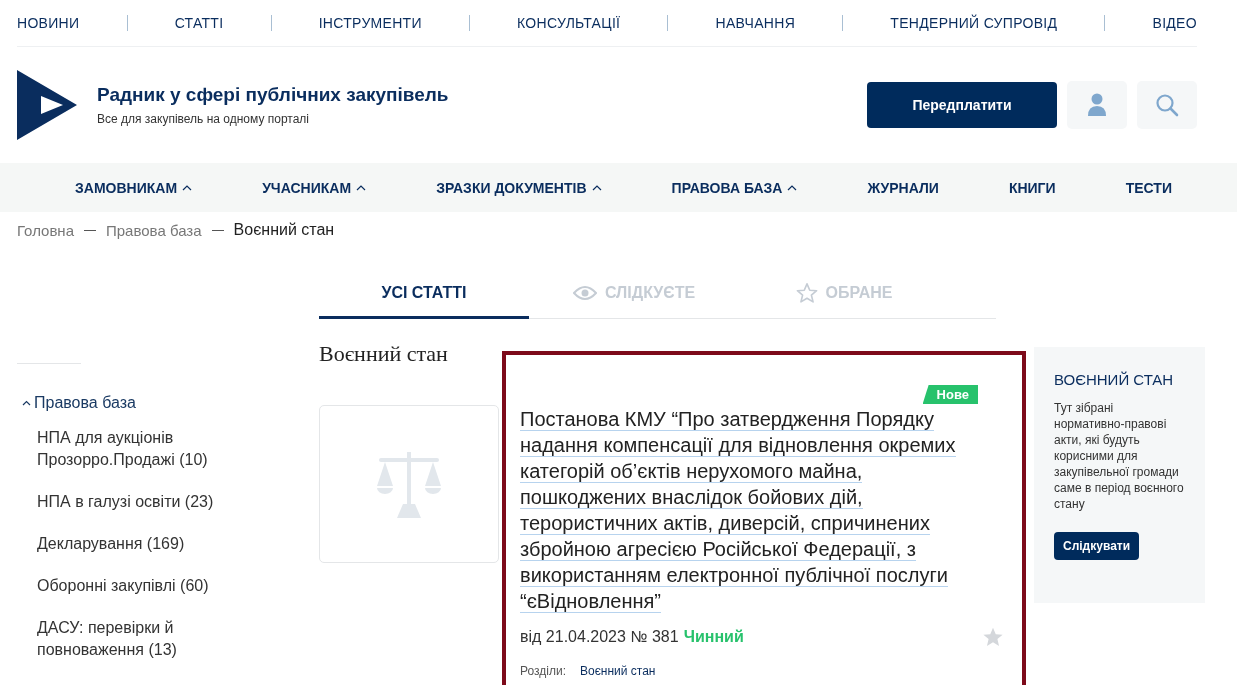 This screenshot has height=685, width=1237. I want to click on new-badge: Нове, so click(950, 394).